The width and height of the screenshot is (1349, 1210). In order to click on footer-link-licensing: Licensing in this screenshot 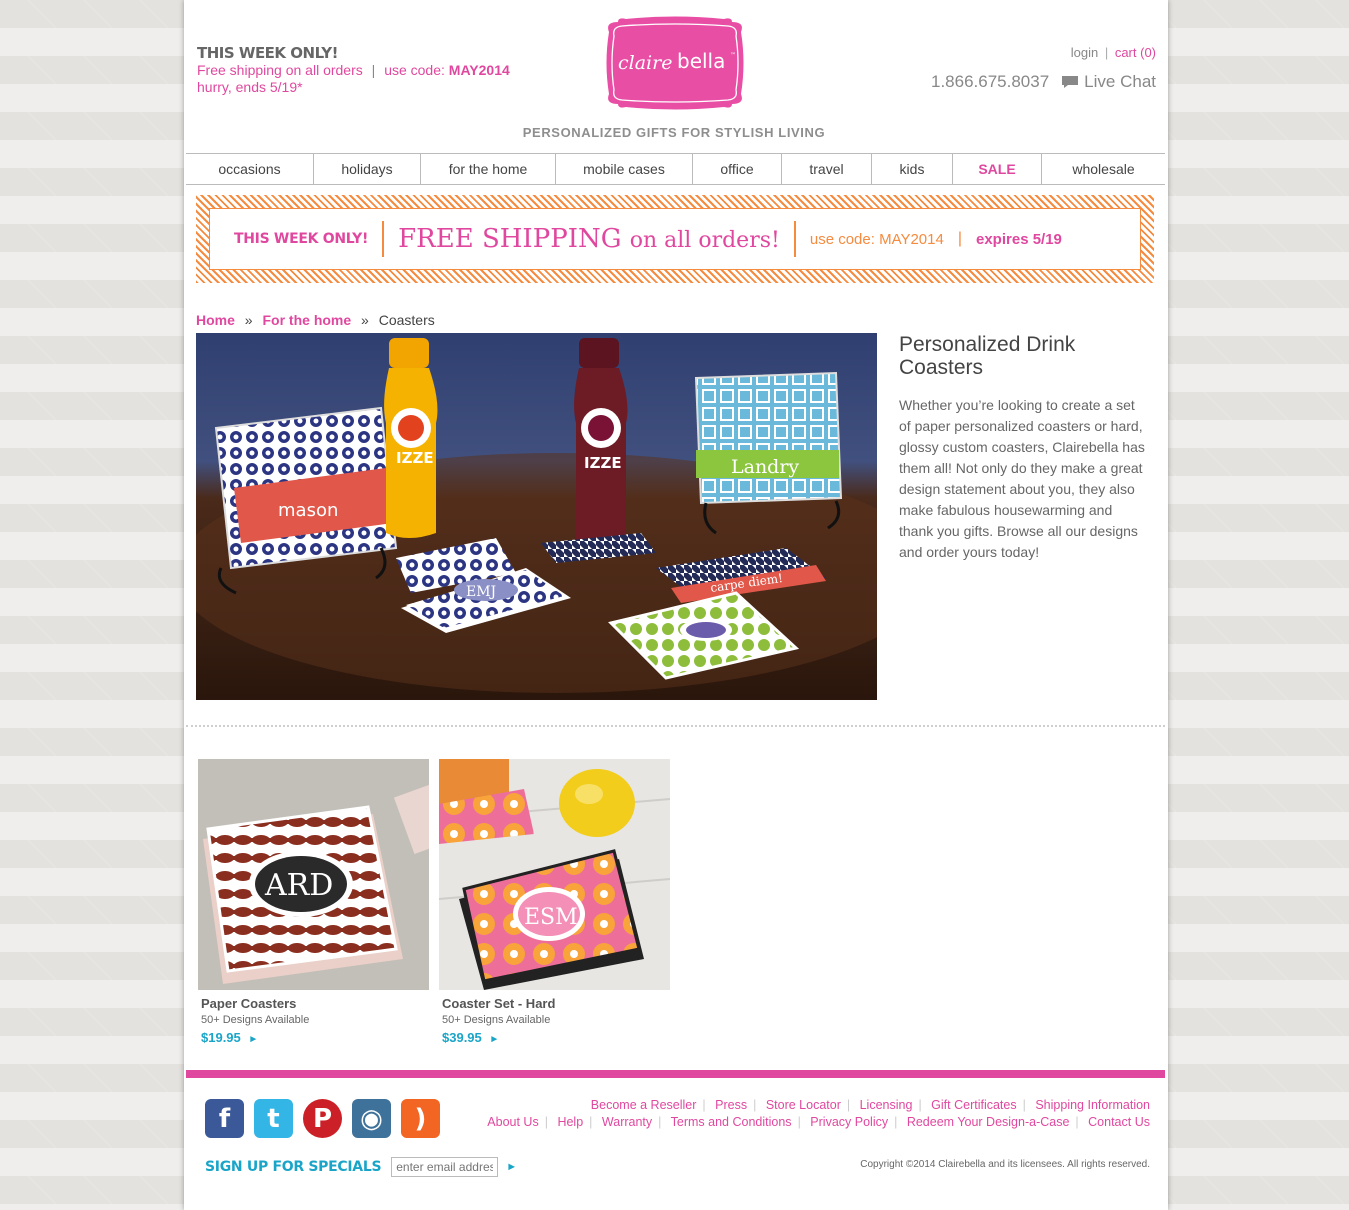, I will do `click(886, 1105)`.